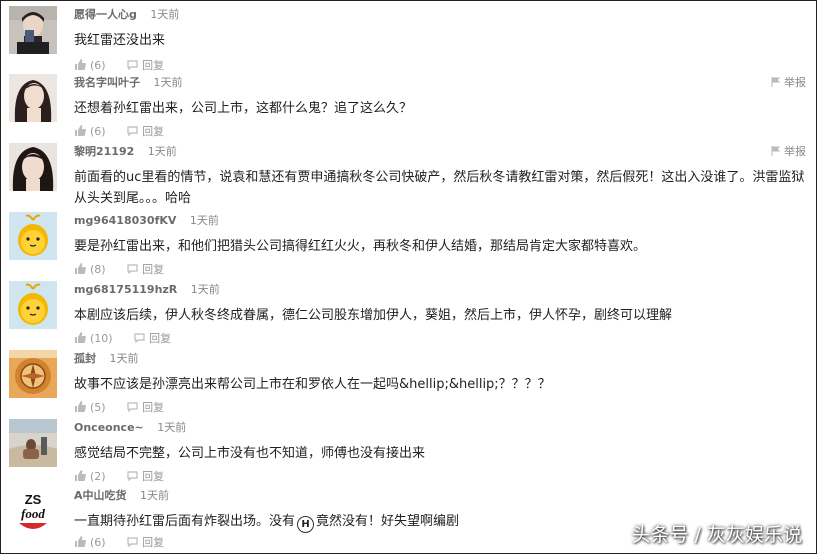 This screenshot has height=554, width=817. What do you see at coordinates (98, 269) in the screenshot?
I see `like-count: (8)` at bounding box center [98, 269].